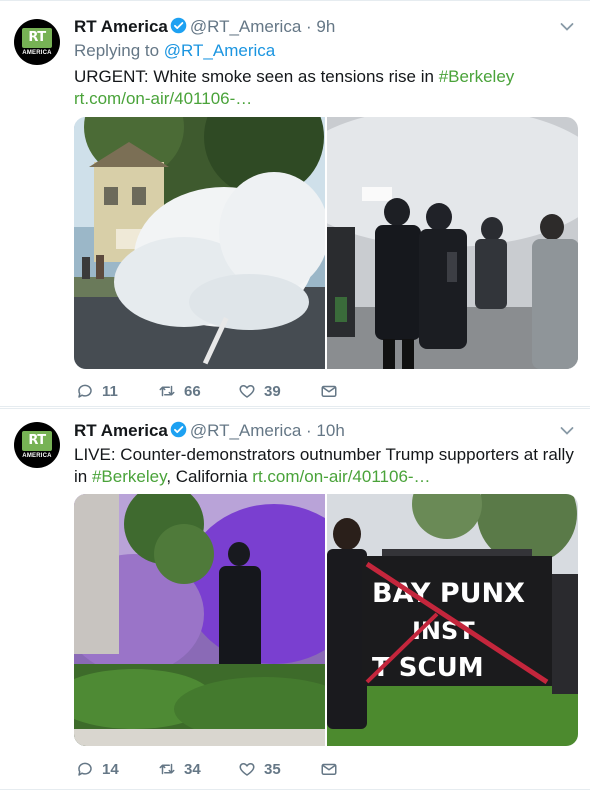 The width and height of the screenshot is (590, 790). Describe the element at coordinates (325, 26) in the screenshot. I see `timestamp: 9h` at that location.